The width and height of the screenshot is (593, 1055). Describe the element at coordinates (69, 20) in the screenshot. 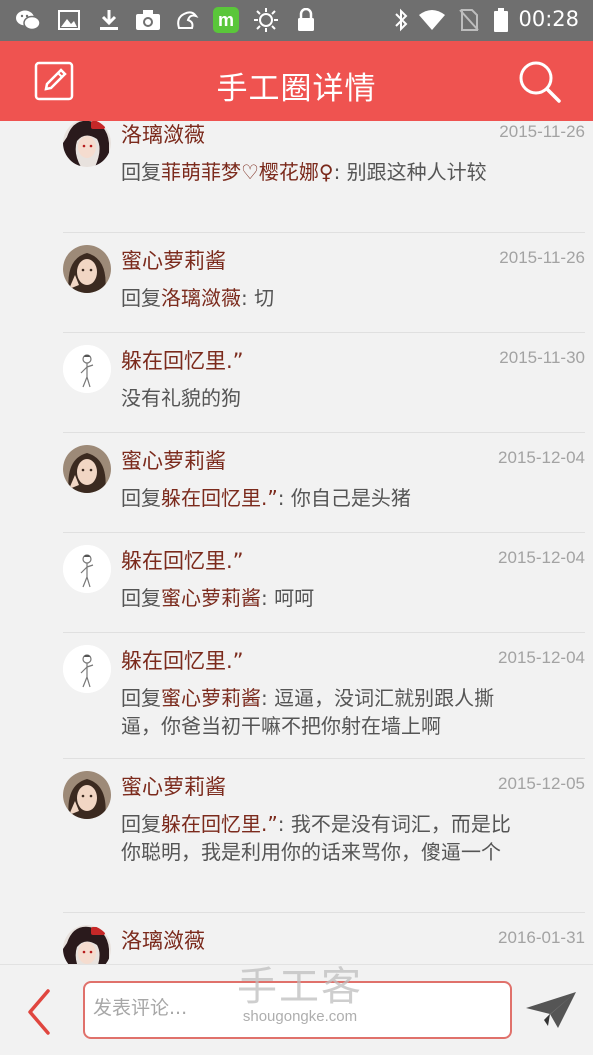

I see `gallery-icon` at that location.